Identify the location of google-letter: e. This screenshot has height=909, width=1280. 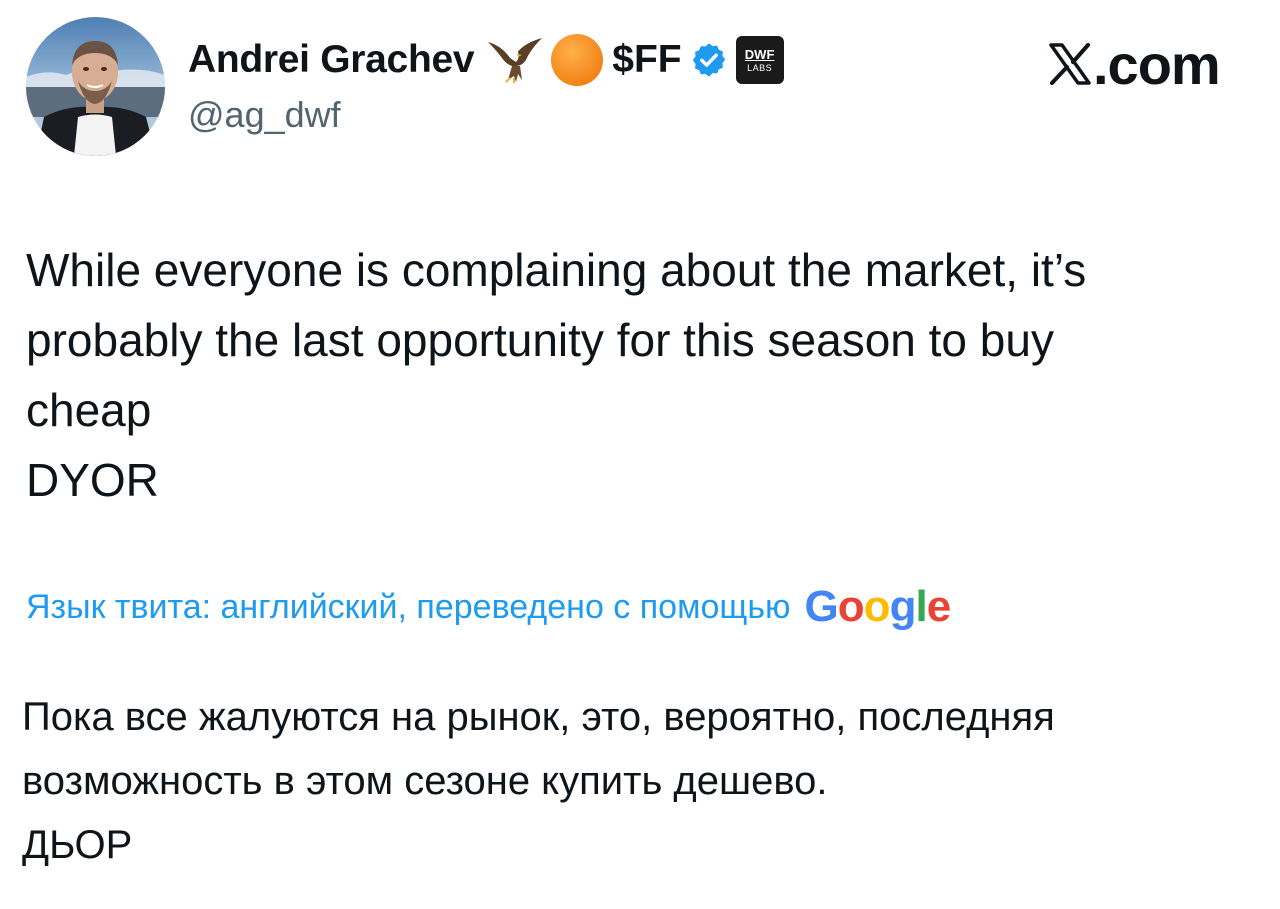
(939, 606).